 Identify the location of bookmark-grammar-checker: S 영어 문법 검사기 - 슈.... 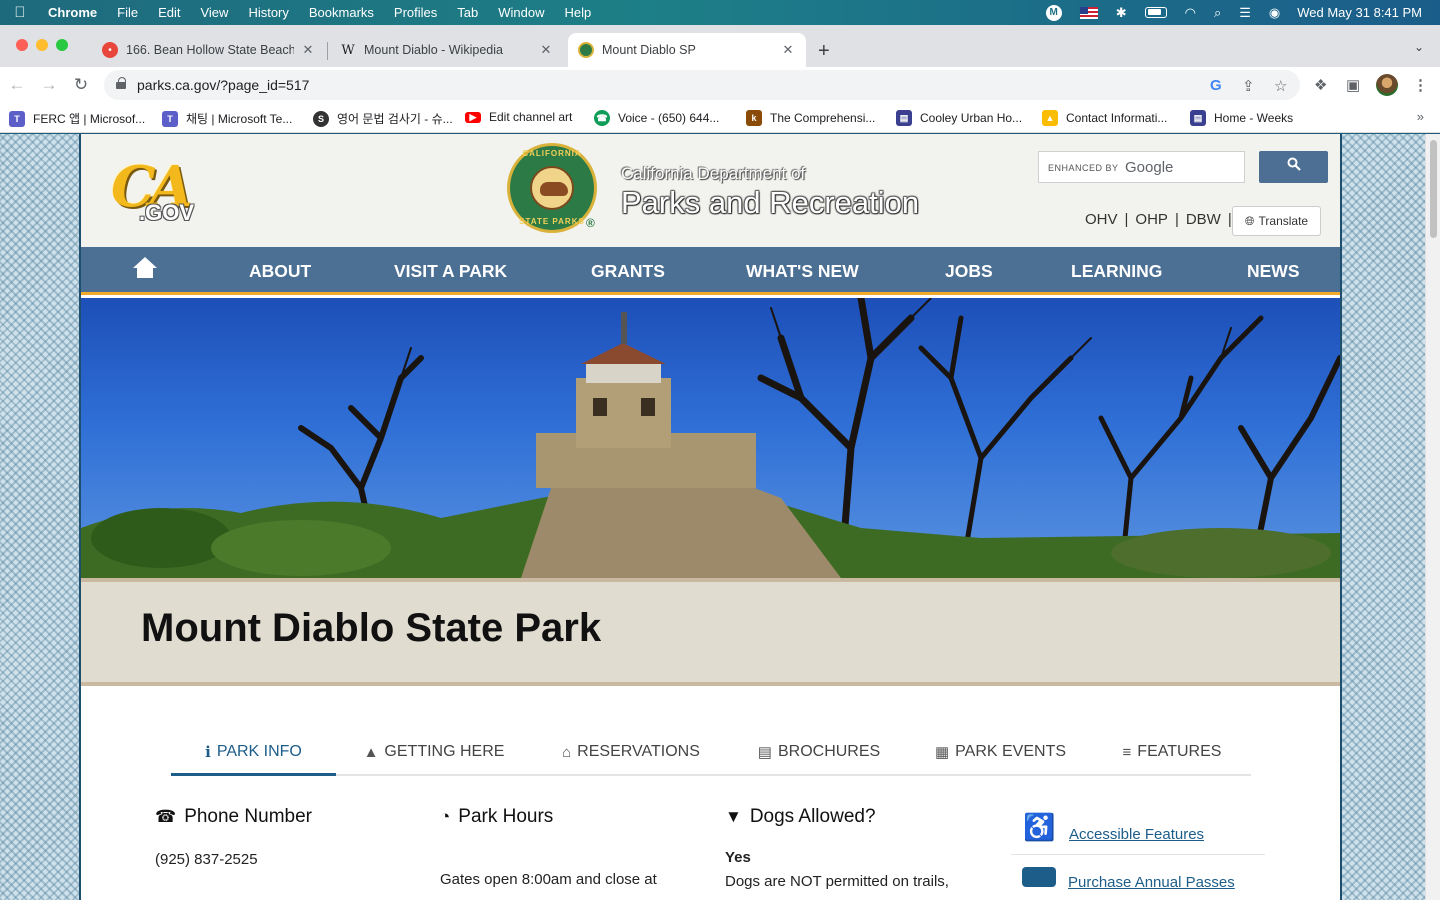
(383, 118).